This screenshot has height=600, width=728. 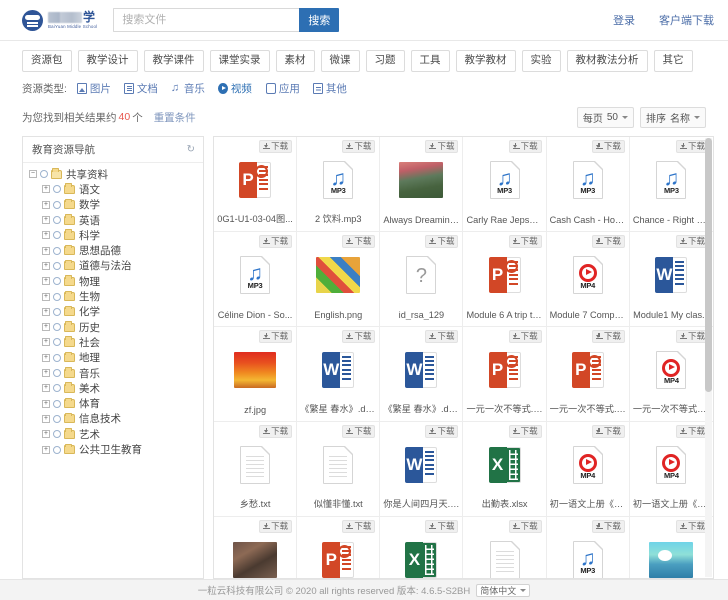 What do you see at coordinates (239, 61) in the screenshot?
I see `category-tab-3: 课堂实录` at bounding box center [239, 61].